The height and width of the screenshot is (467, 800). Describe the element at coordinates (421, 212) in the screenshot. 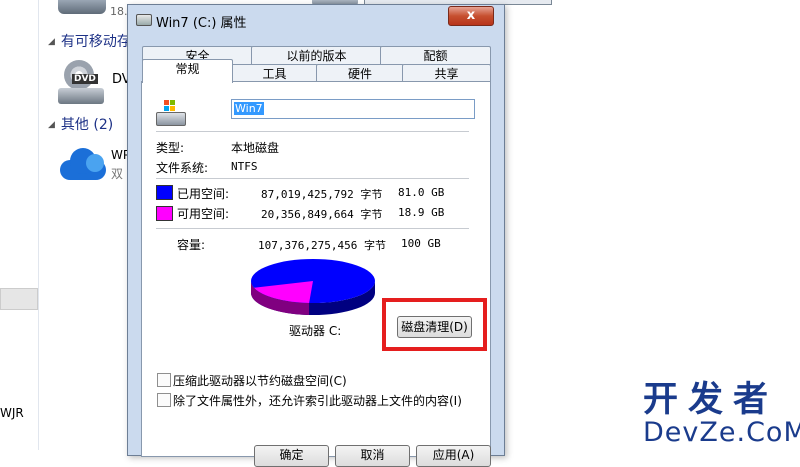

I see `free-space-size: 18.9 GB` at that location.